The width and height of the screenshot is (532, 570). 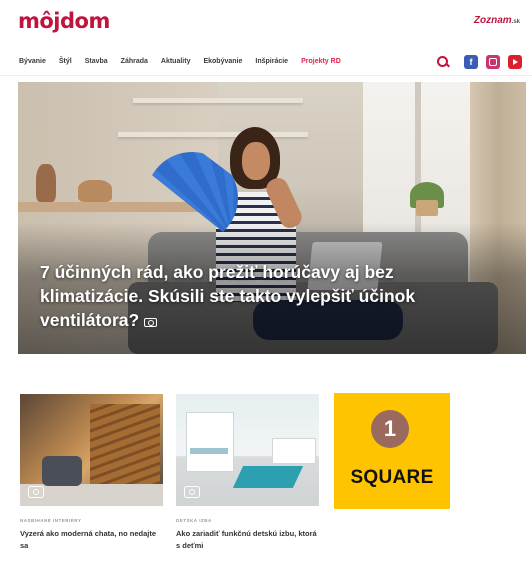 I want to click on youtube-icon, so click(x=515, y=62).